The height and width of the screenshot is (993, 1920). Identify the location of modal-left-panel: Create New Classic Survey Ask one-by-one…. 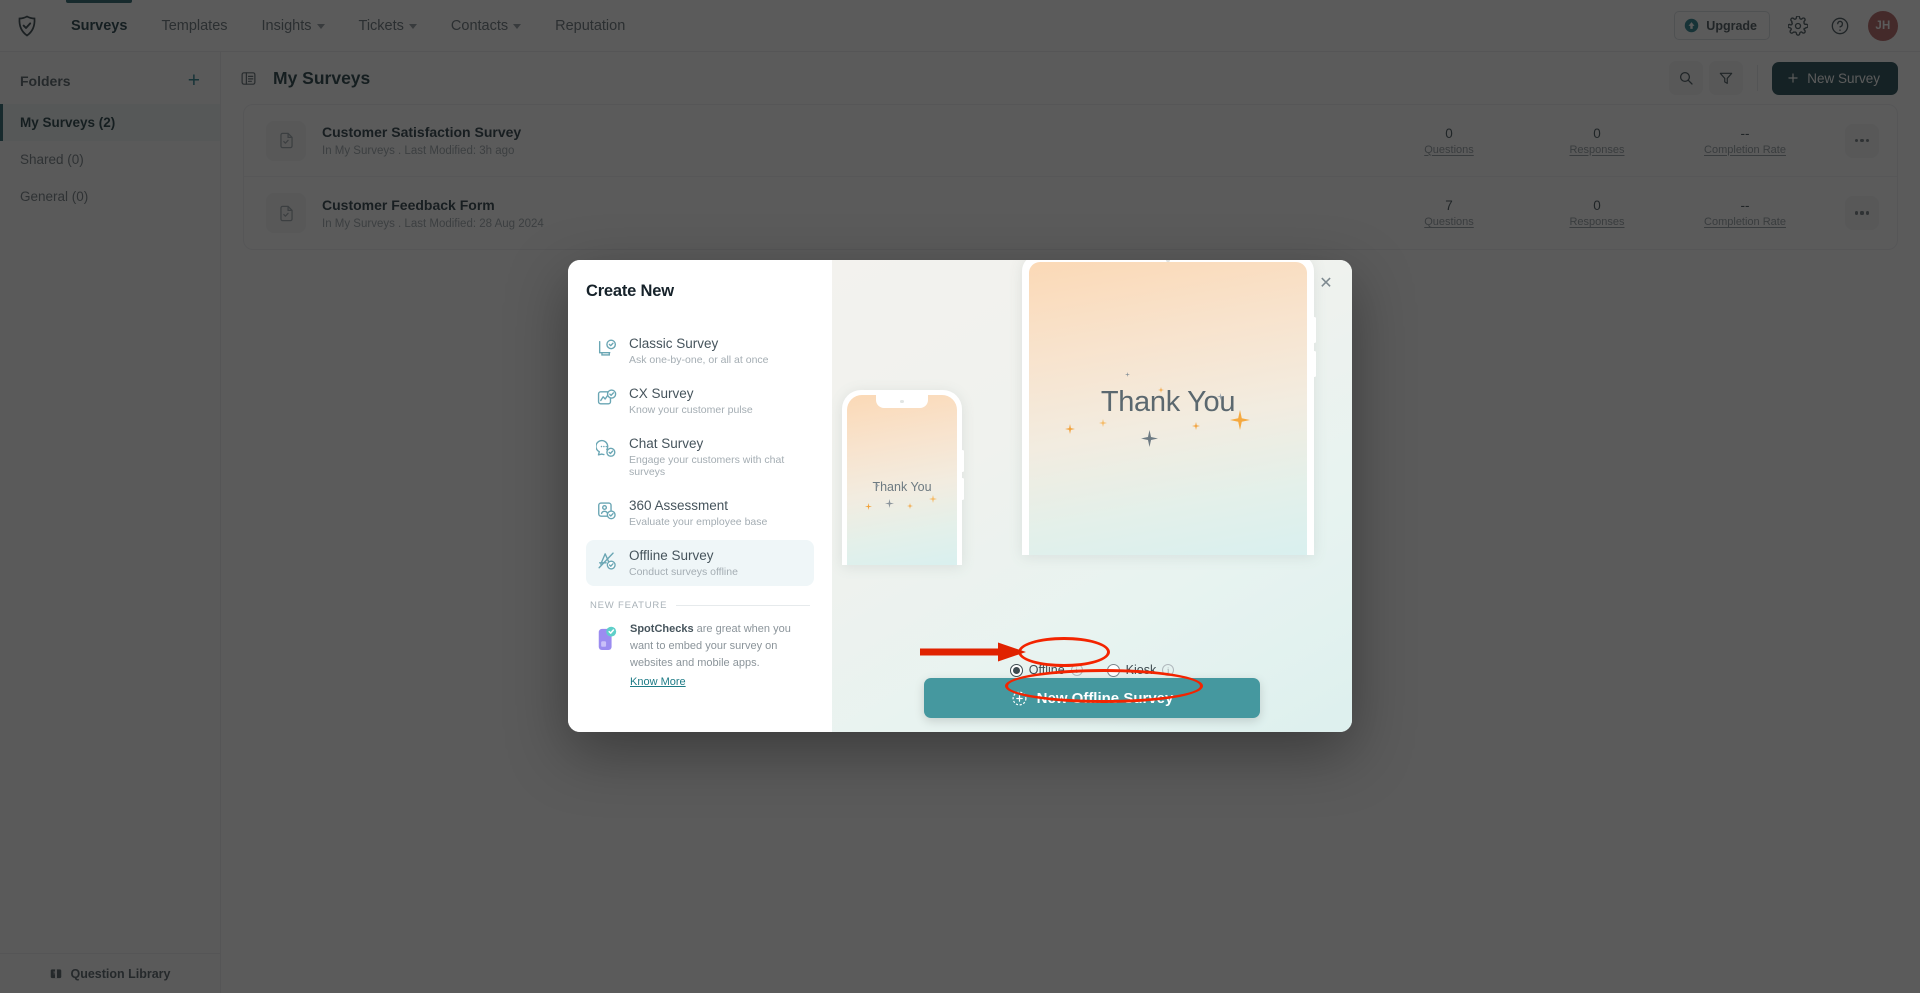
(700, 496).